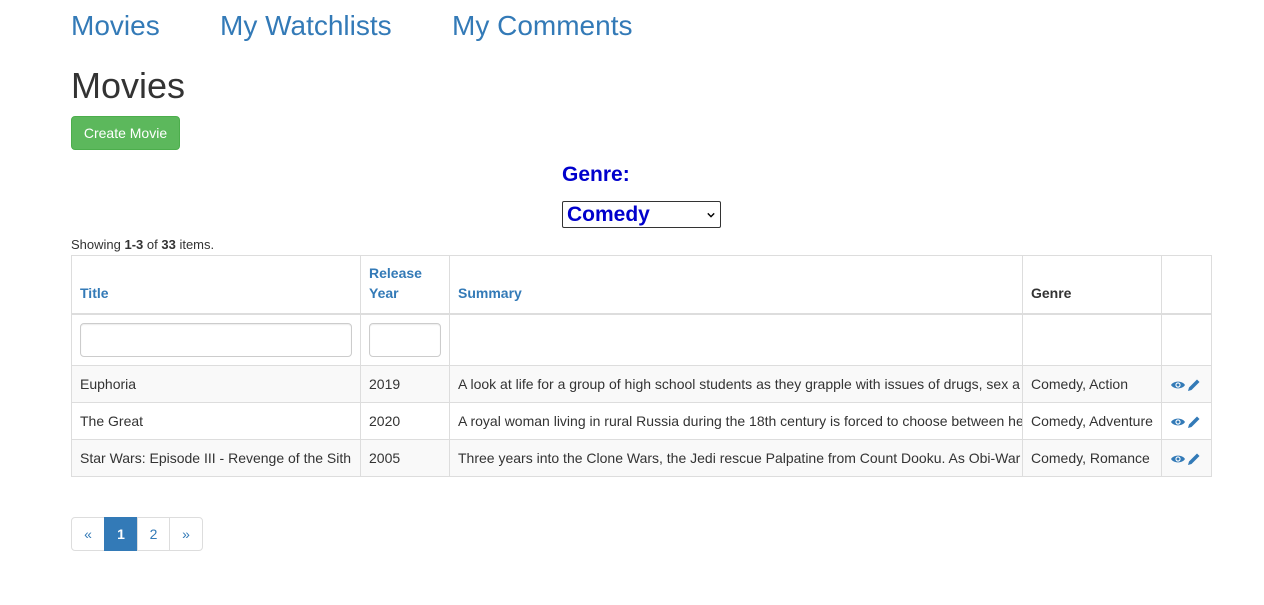 The height and width of the screenshot is (605, 1264). I want to click on table-header-row: Title Release Year Summary Genre, so click(641, 285).